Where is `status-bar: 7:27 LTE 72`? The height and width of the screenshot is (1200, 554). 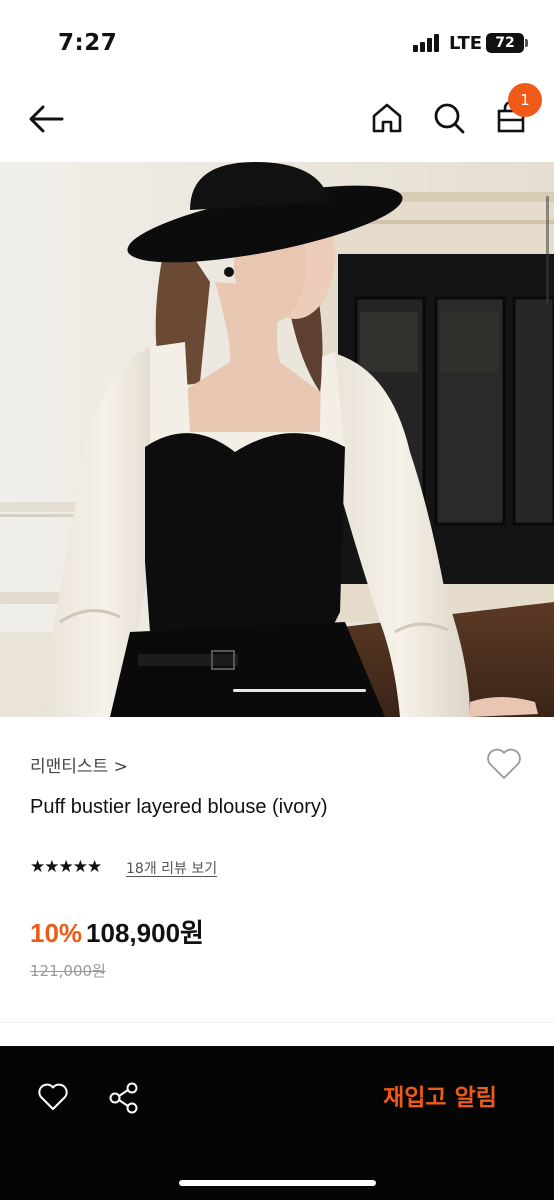 status-bar: 7:27 LTE 72 is located at coordinates (277, 40).